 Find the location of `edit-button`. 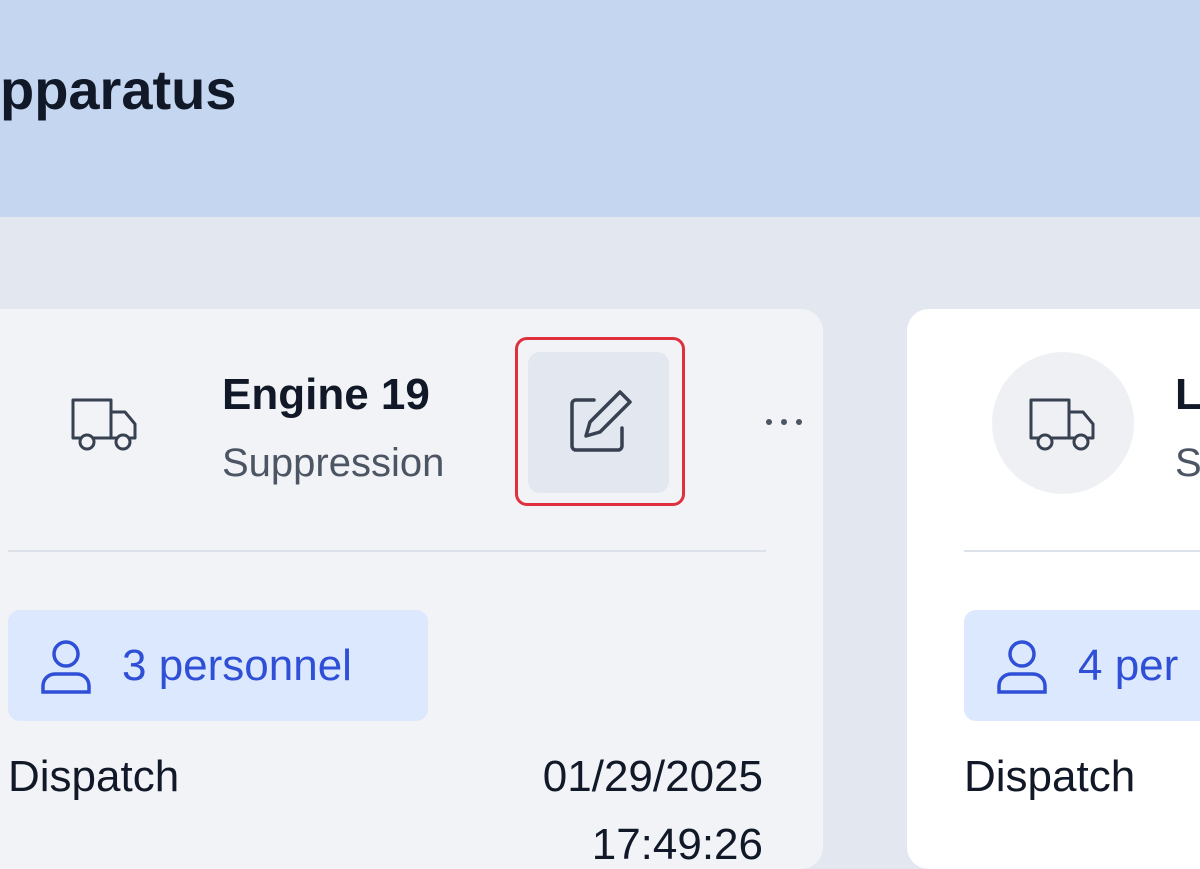

edit-button is located at coordinates (598, 422).